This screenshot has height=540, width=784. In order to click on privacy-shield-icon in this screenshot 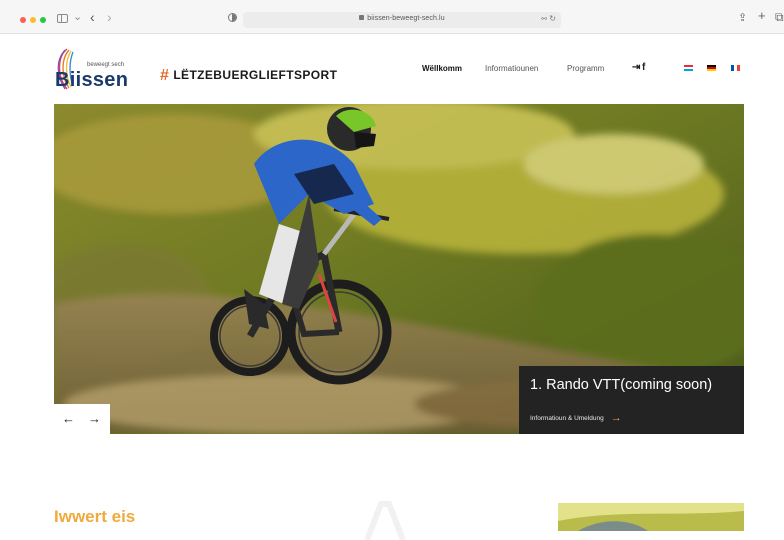, I will do `click(232, 17)`.